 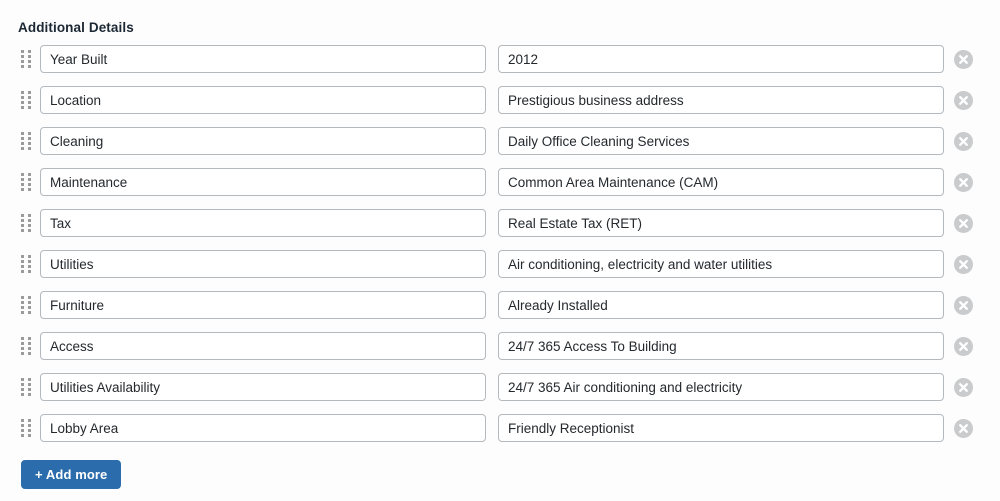 I want to click on page-title: Additional Details, so click(x=76, y=27).